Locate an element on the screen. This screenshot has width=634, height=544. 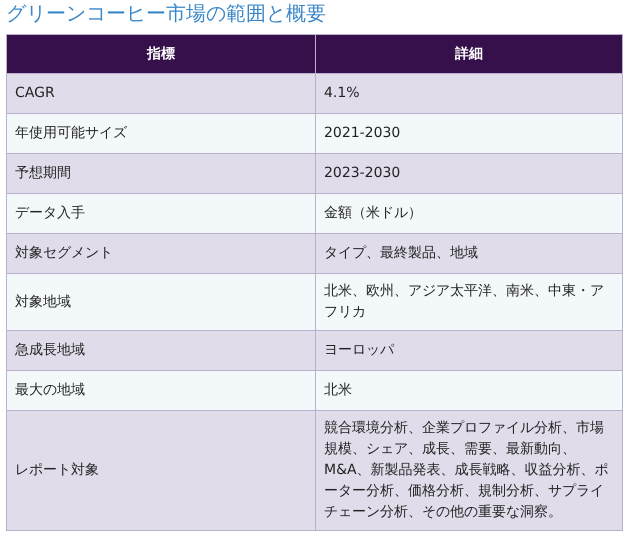
column-header: 詳細 is located at coordinates (469, 54).